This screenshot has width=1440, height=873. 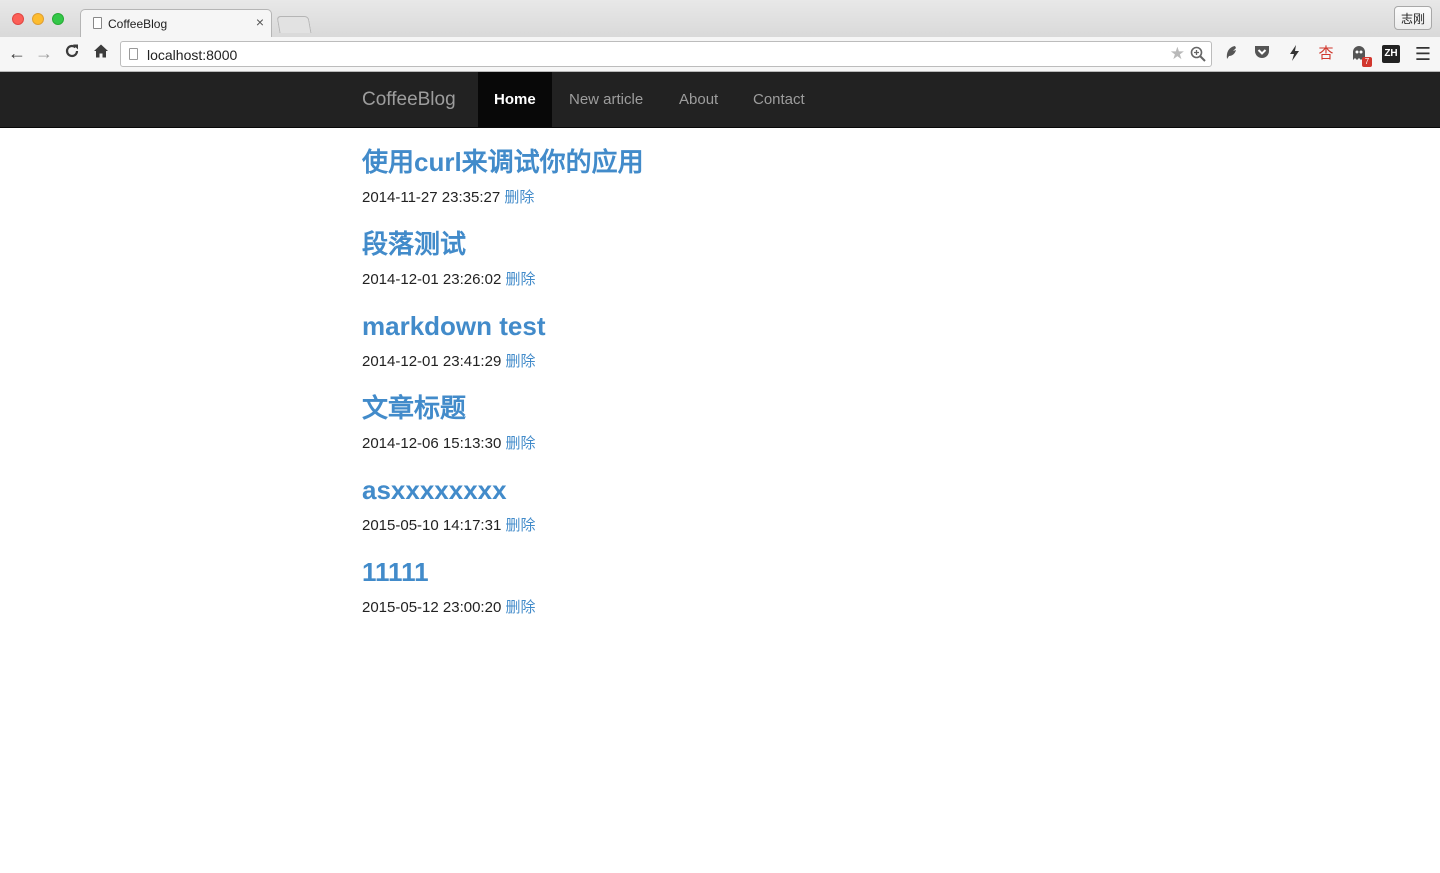 I want to click on star-icon: ★, so click(x=1177, y=54).